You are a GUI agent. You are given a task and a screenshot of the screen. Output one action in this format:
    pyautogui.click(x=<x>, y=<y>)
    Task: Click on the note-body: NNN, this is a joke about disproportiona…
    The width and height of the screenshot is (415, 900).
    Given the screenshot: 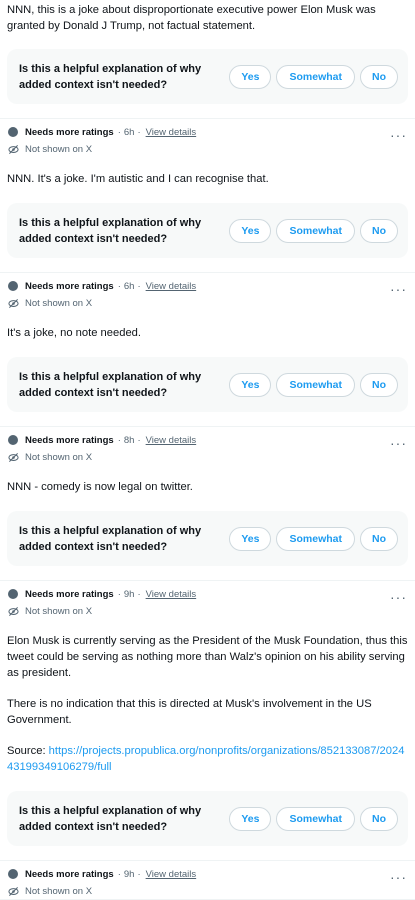 What is the action you would take?
    pyautogui.click(x=207, y=18)
    